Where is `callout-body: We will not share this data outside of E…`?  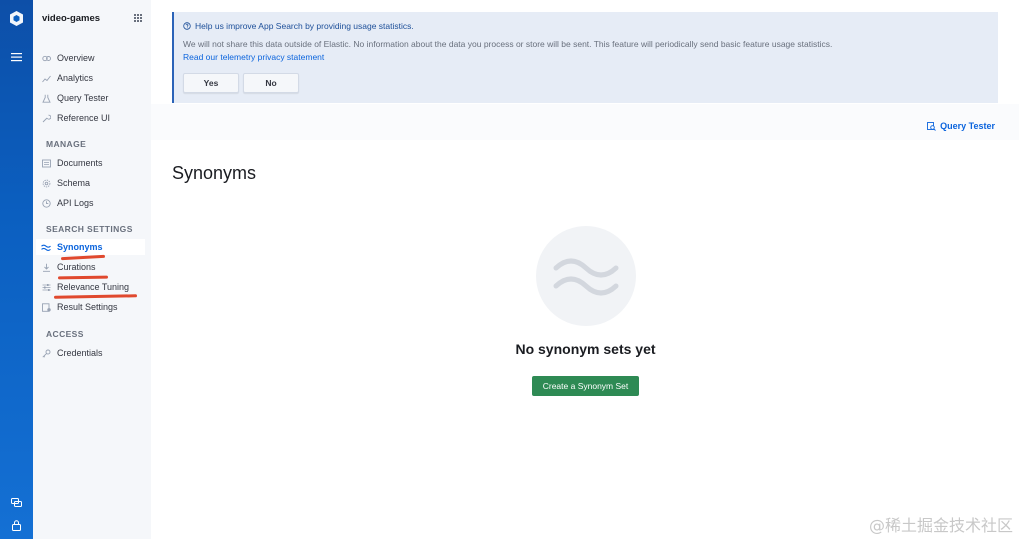 callout-body: We will not share this data outside of E… is located at coordinates (508, 44).